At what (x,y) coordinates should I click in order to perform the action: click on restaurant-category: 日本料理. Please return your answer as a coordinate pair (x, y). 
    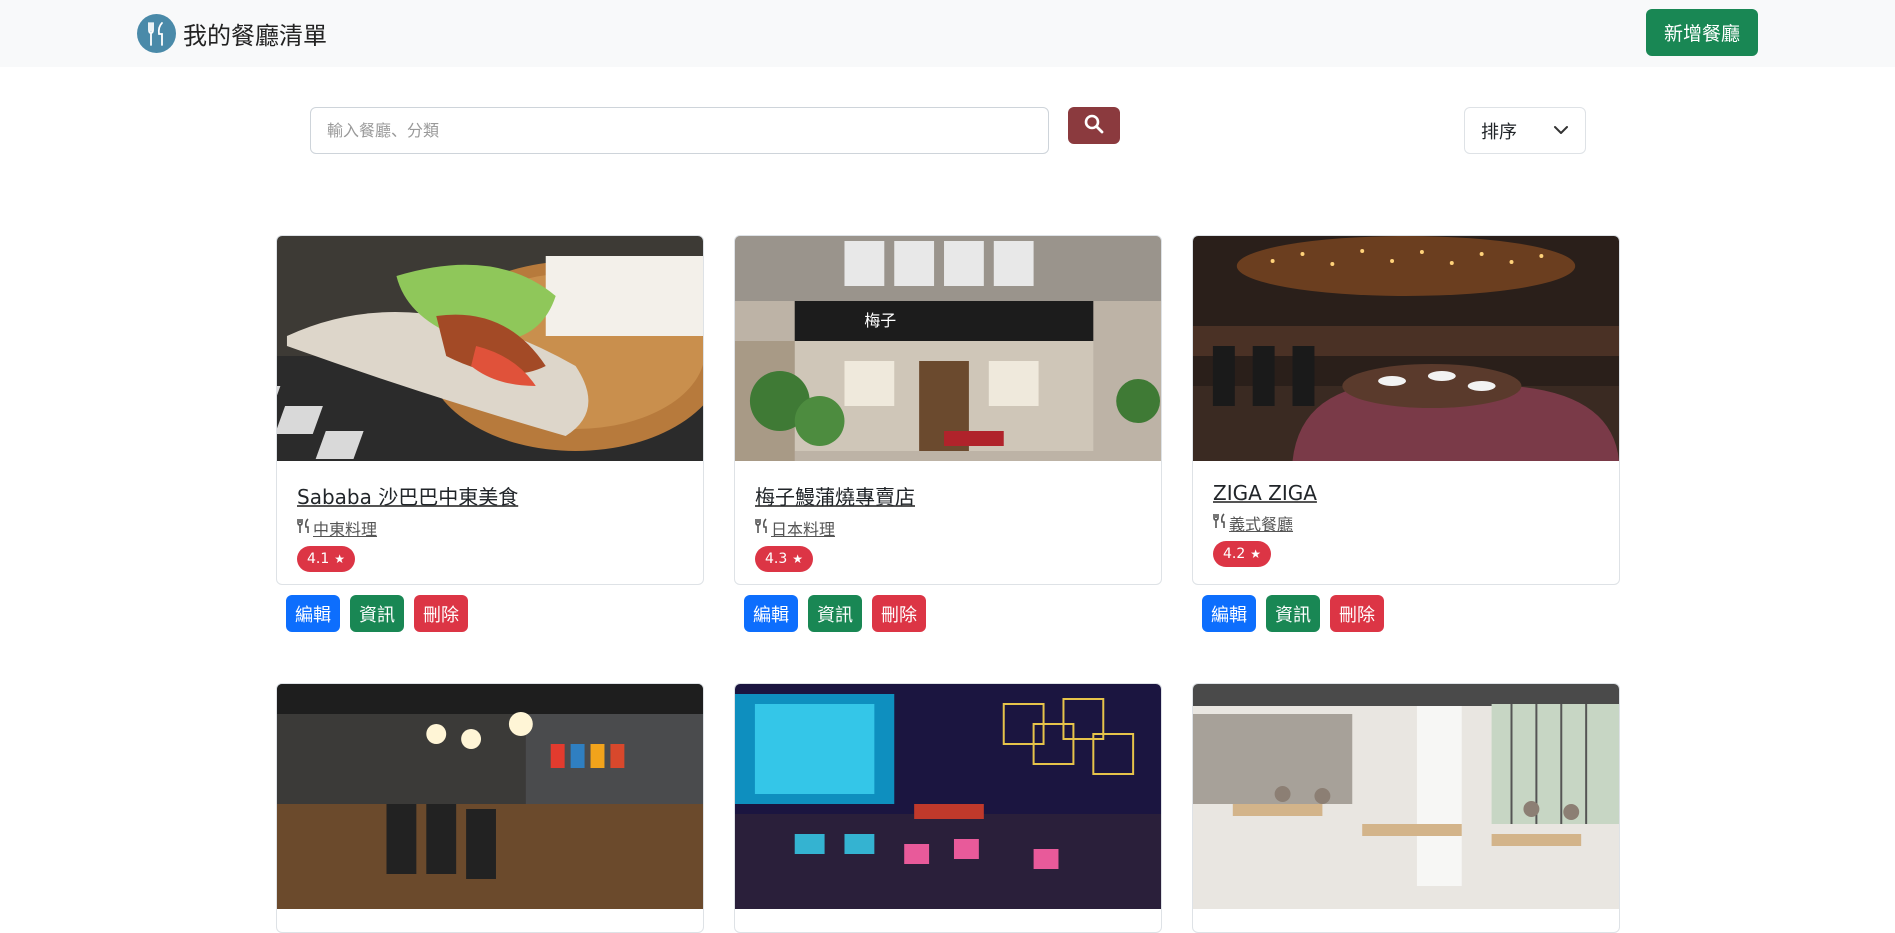
    Looking at the image, I should click on (948, 528).